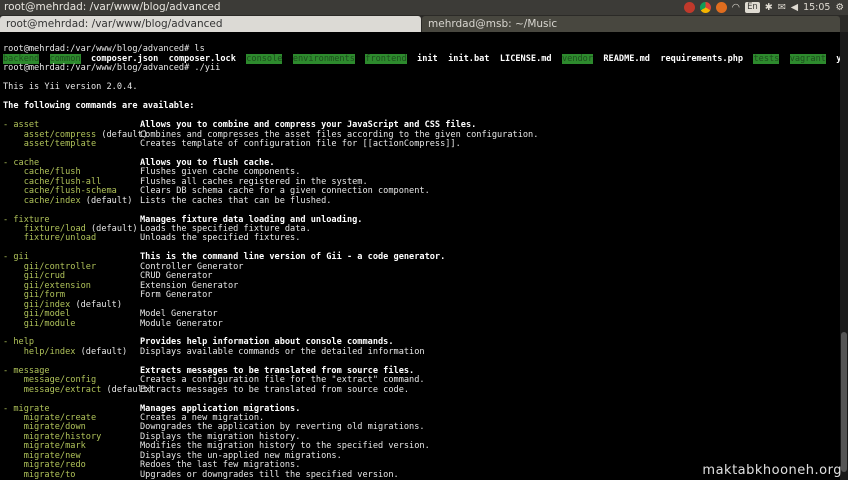  What do you see at coordinates (702, 58) in the screenshot?
I see `file-entry: requirements.php` at bounding box center [702, 58].